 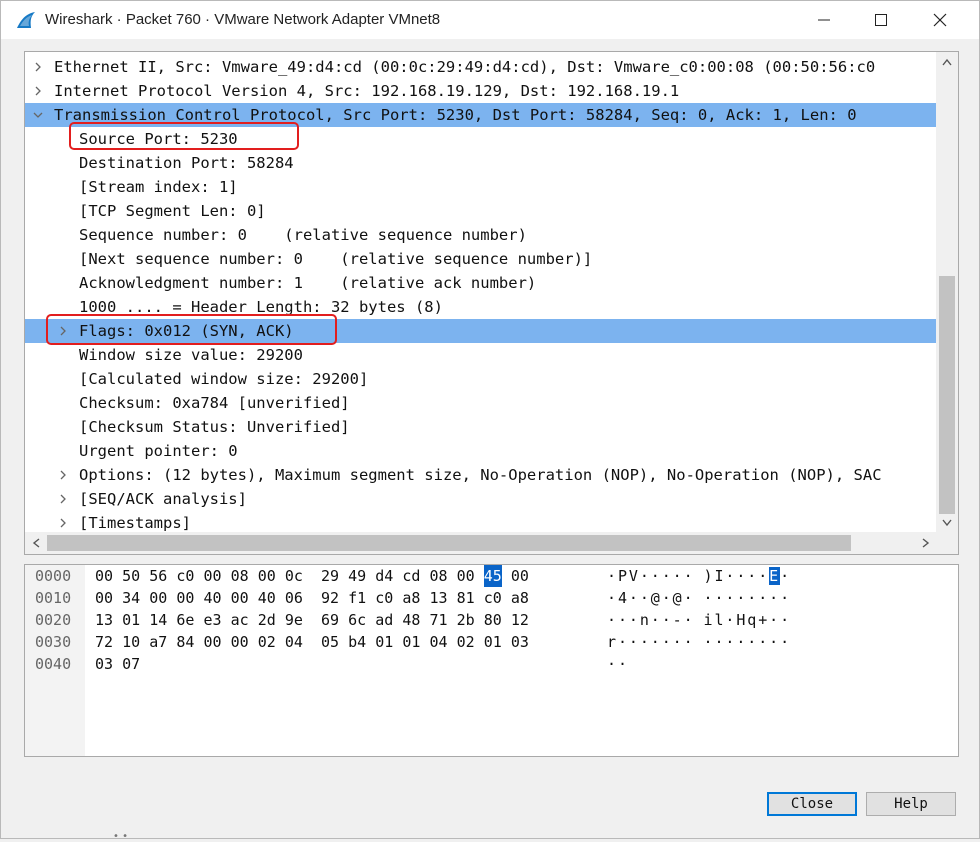 What do you see at coordinates (384, 576) in the screenshot?
I see `hex-byte: d4` at bounding box center [384, 576].